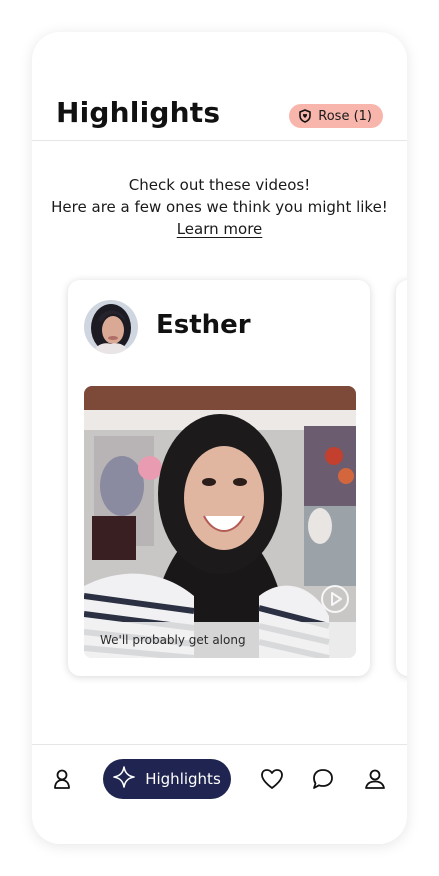  I want to click on nav-profile, so click(375, 781).